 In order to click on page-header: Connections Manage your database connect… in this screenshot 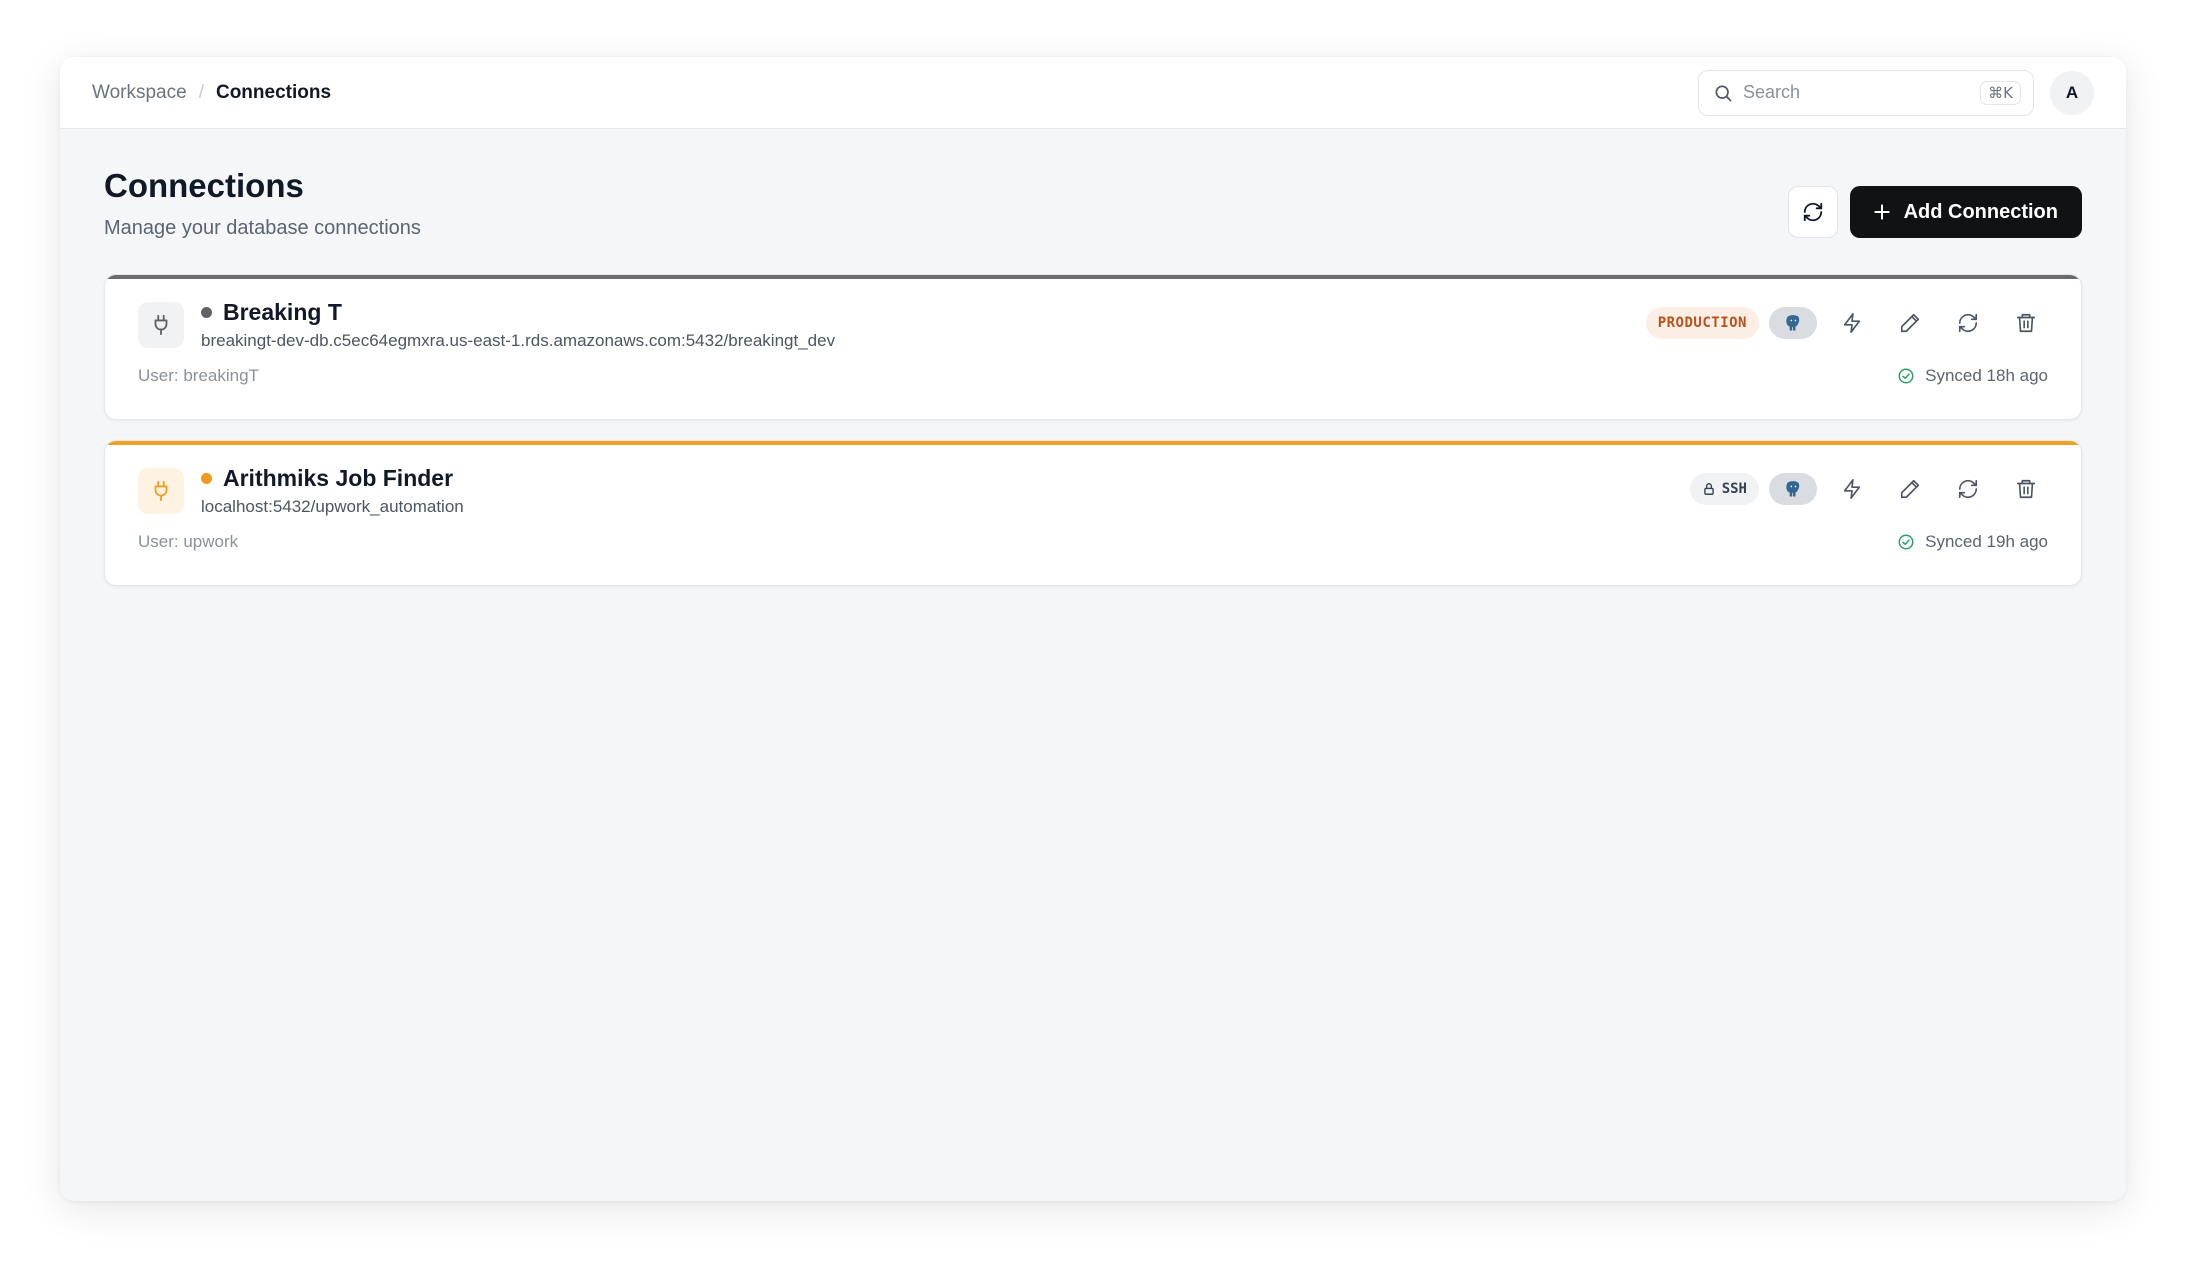, I will do `click(1093, 212)`.